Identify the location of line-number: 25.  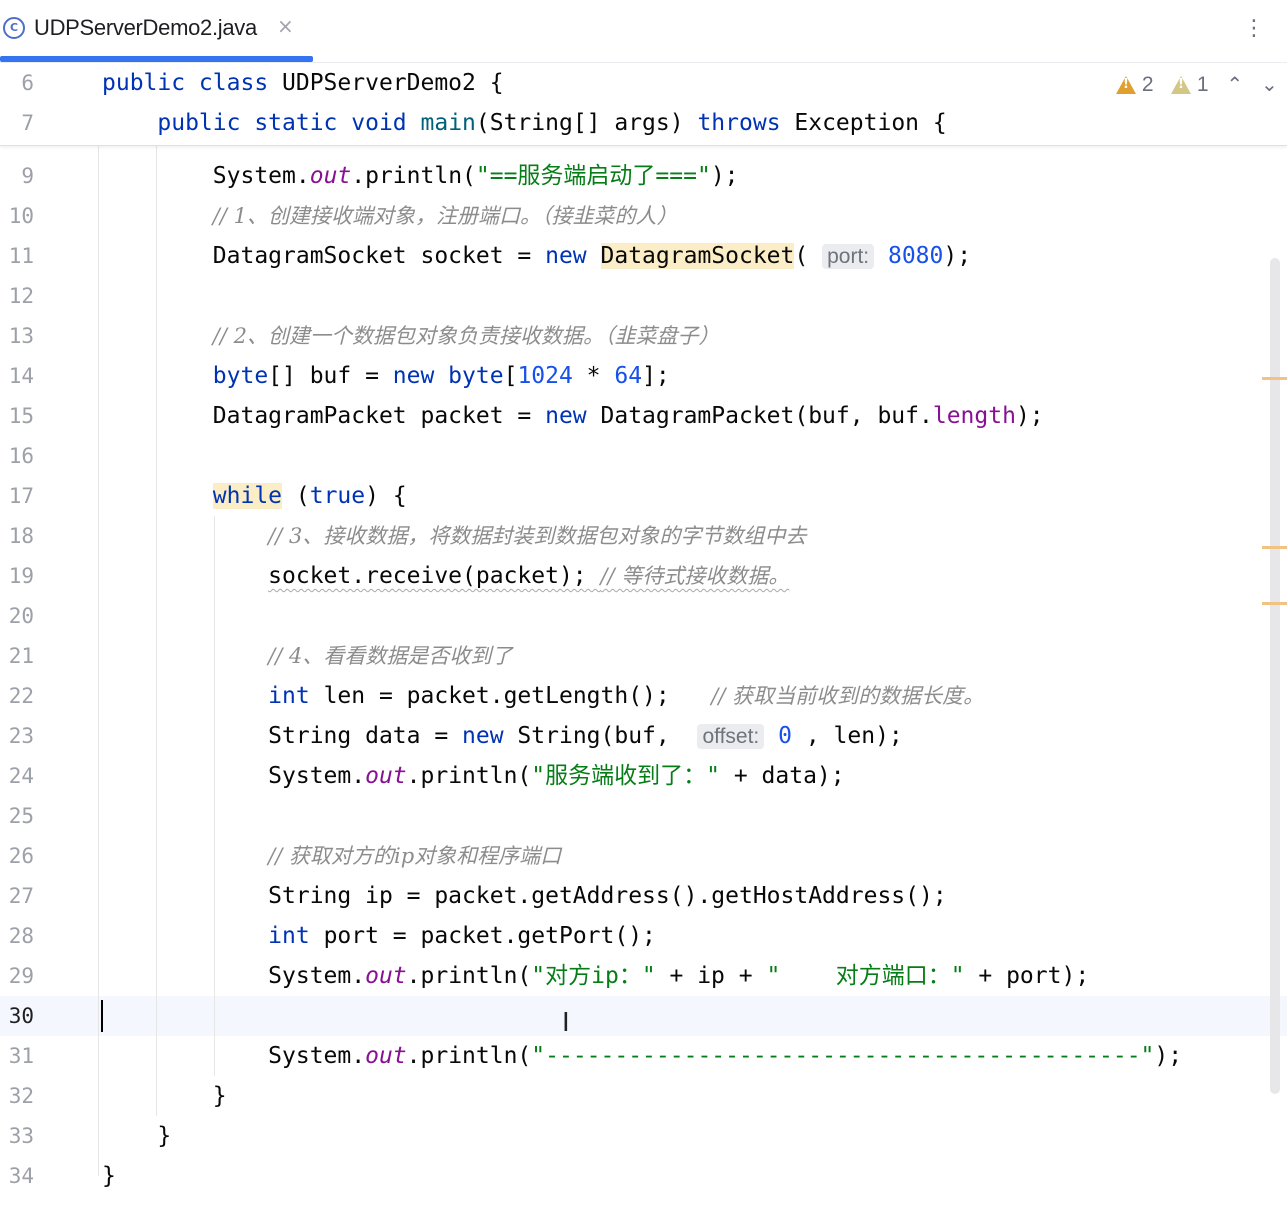
(21, 816).